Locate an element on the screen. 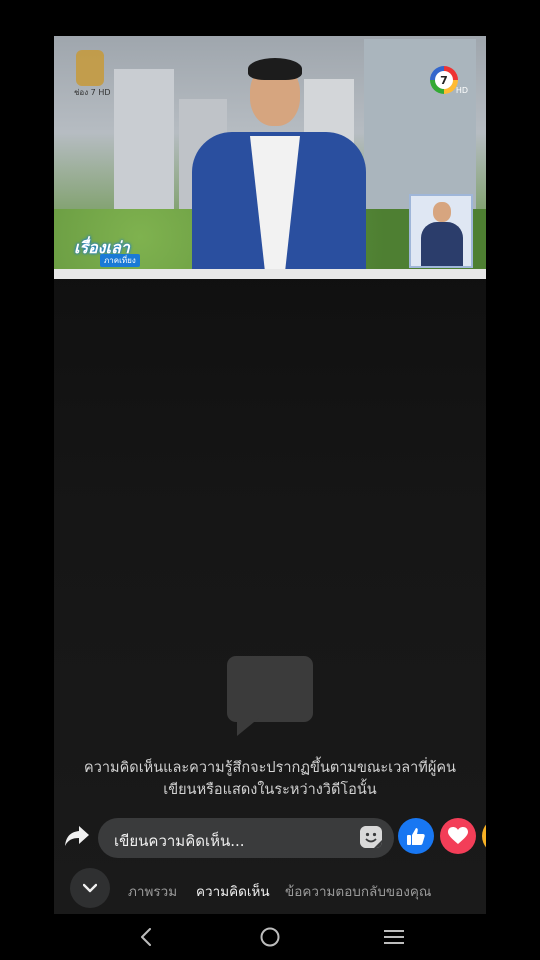 This screenshot has width=540, height=960. menu-icon is located at coordinates (394, 937).